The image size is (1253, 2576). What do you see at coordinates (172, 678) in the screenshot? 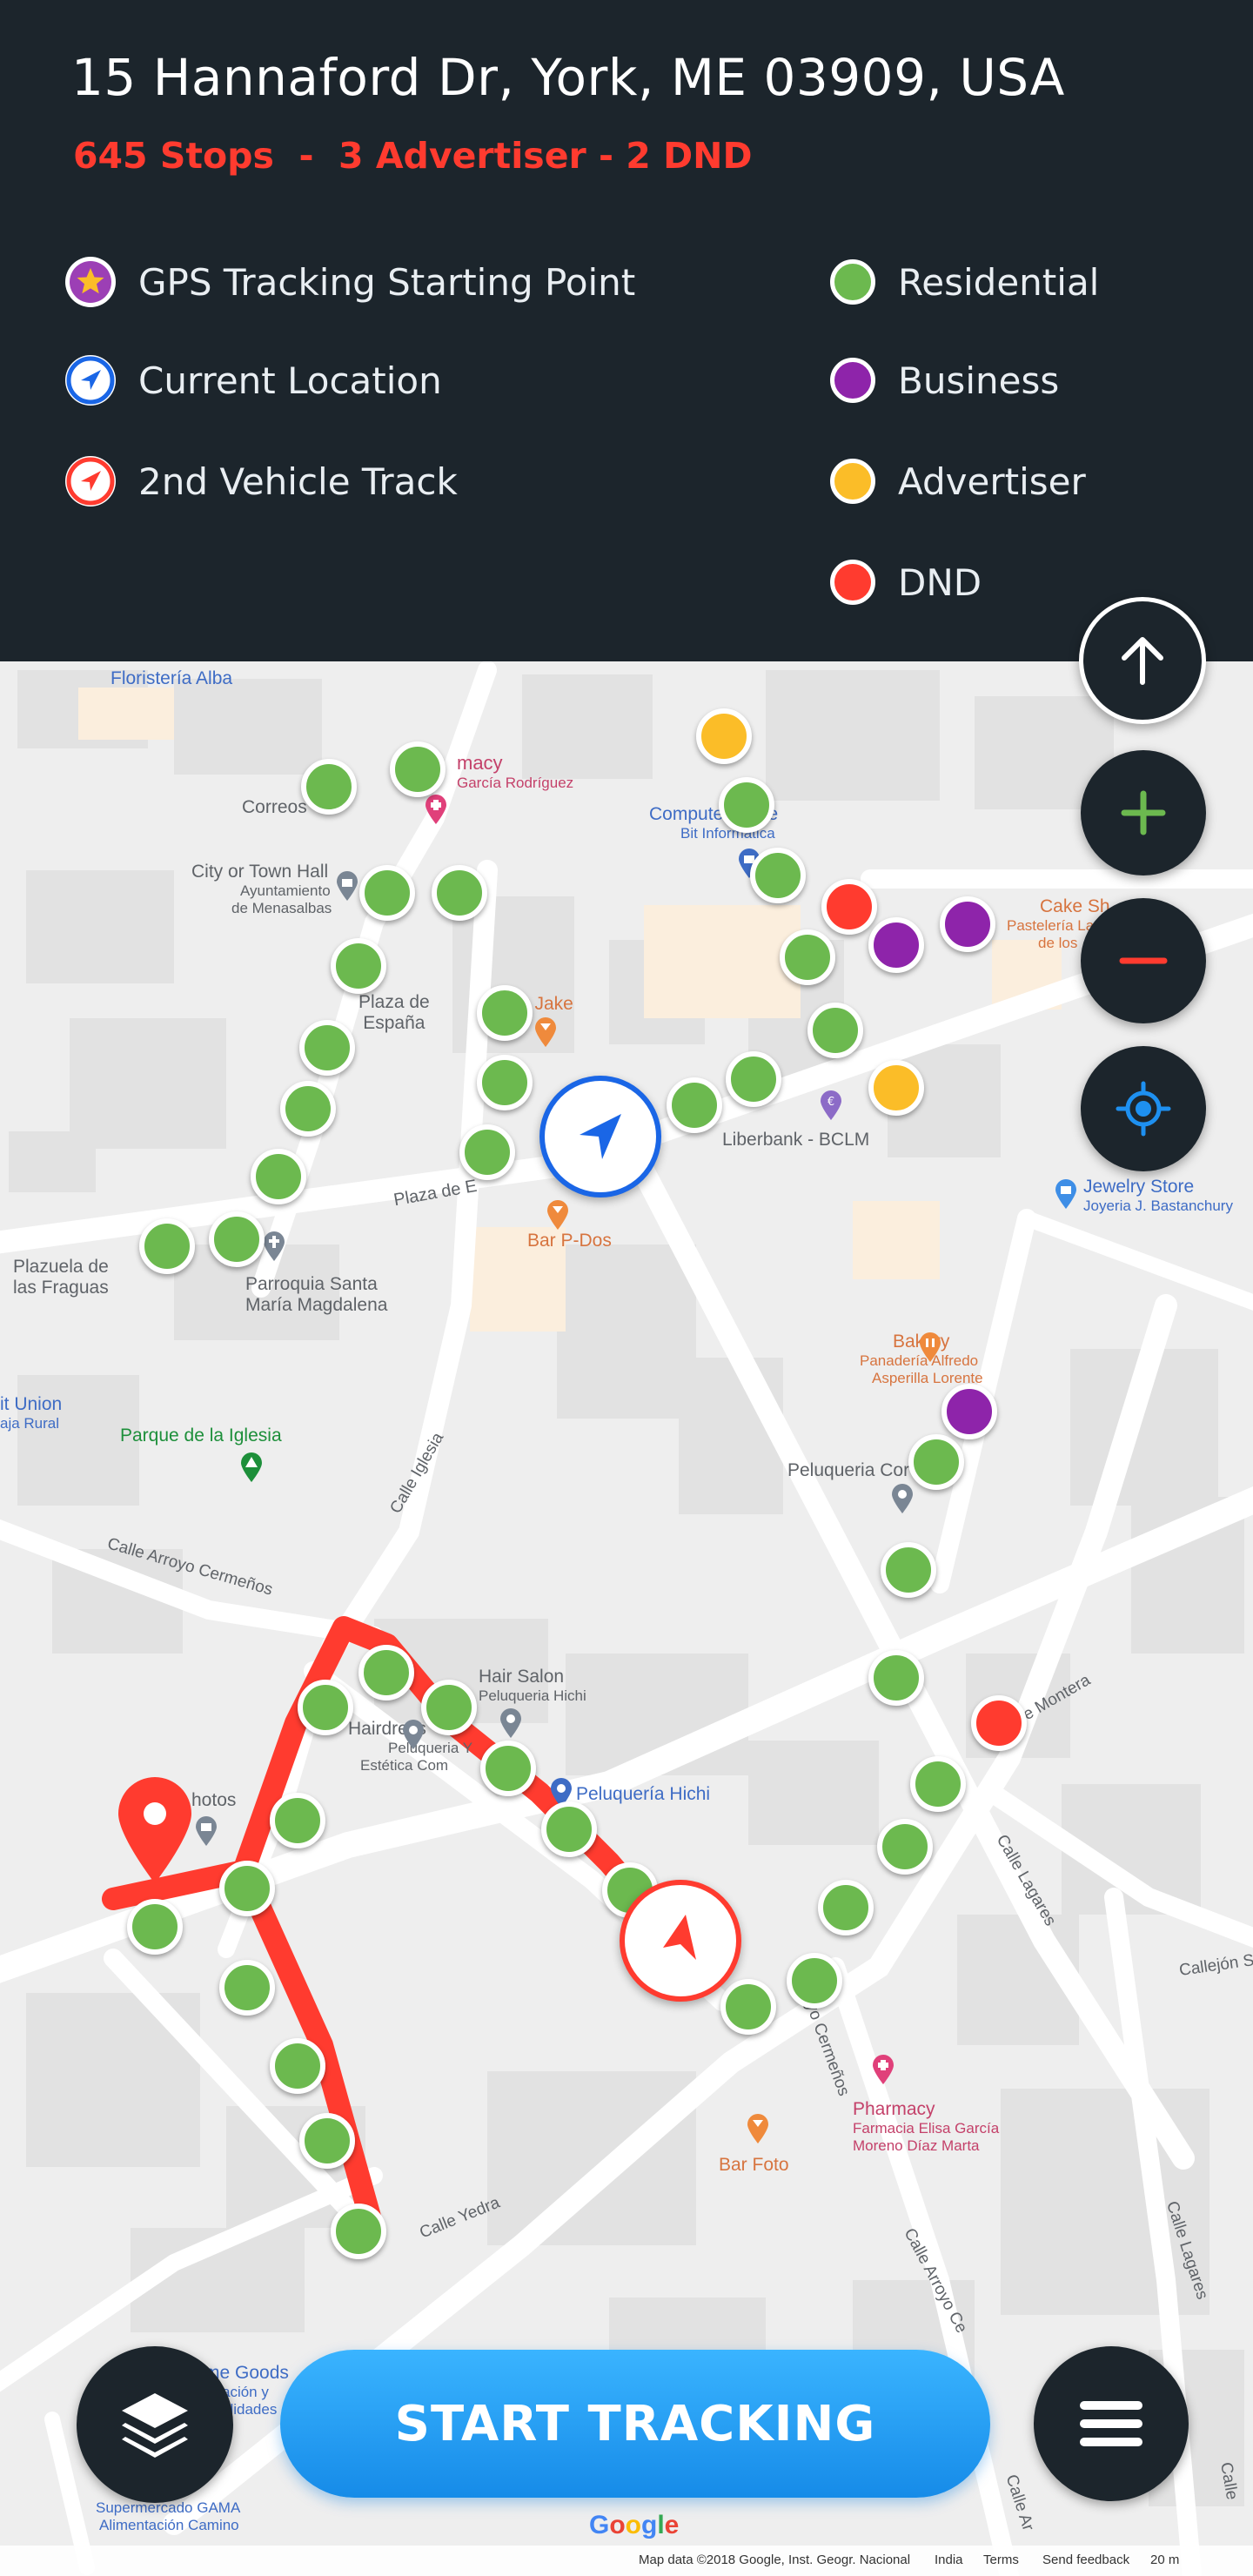
I see `map-label: Floristería Alba` at bounding box center [172, 678].